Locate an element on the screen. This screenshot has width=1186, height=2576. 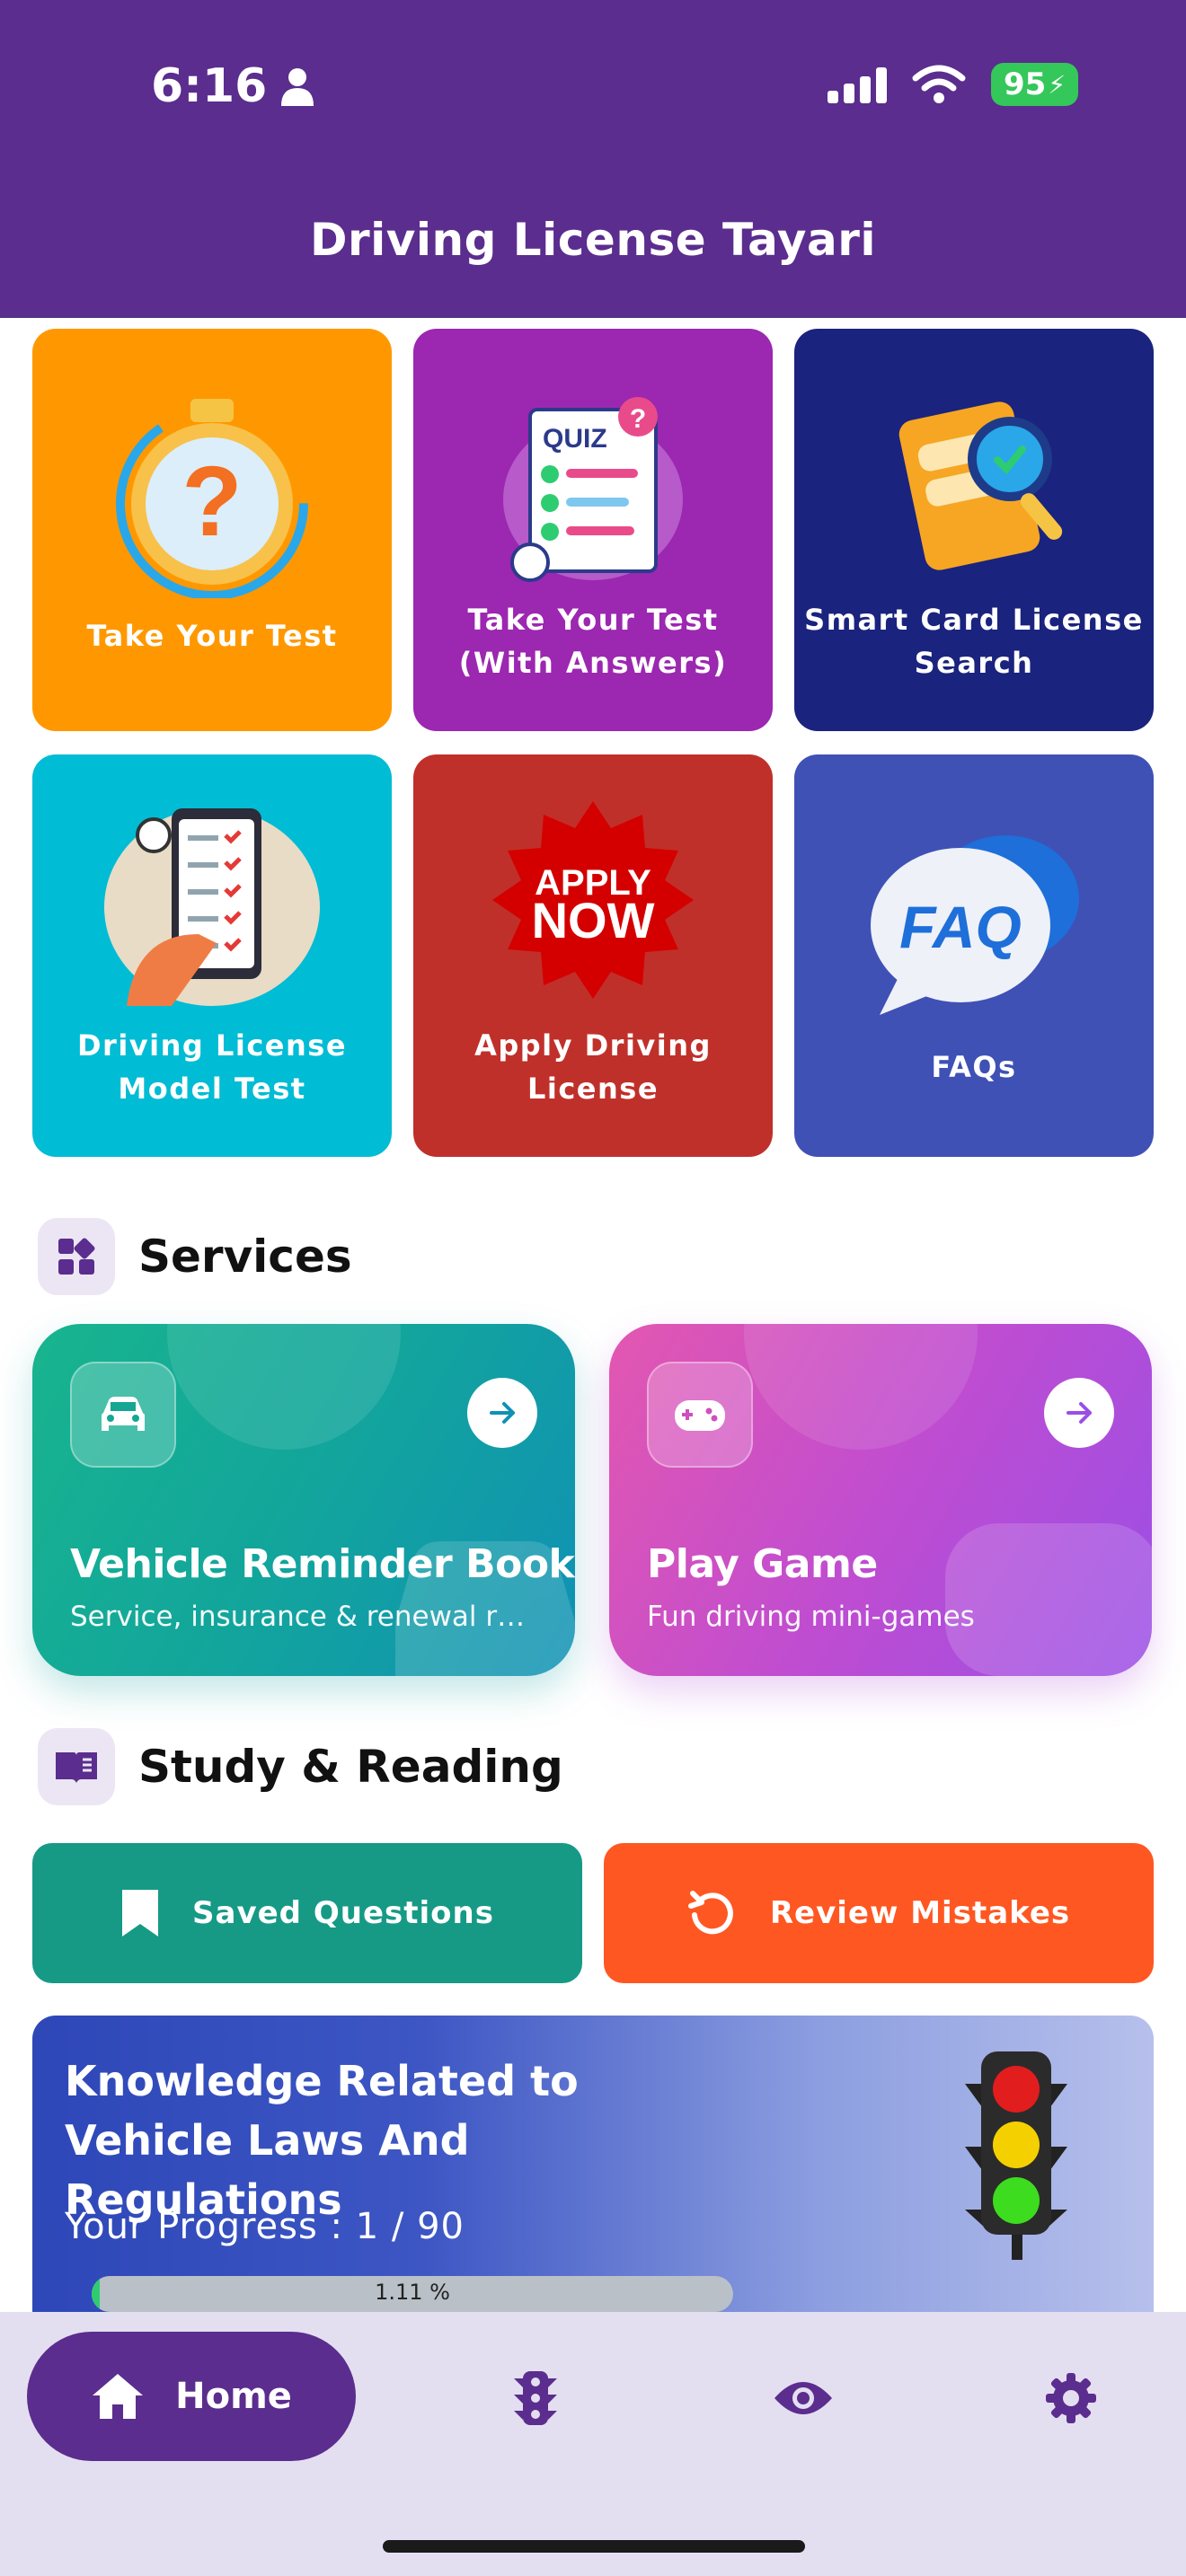
tile-label: Smart Card License Search is located at coordinates (974, 641).